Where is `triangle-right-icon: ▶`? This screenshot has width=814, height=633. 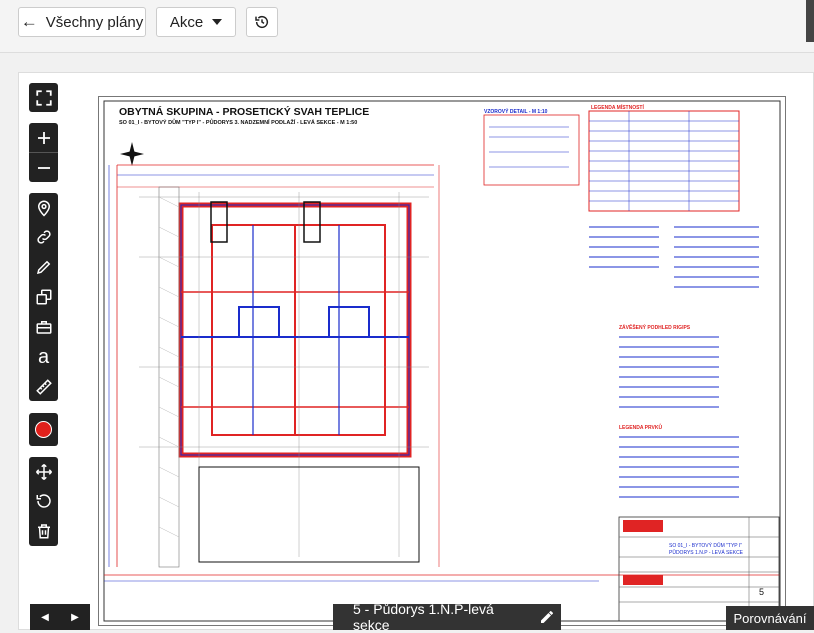
triangle-right-icon: ▶ is located at coordinates (75, 617).